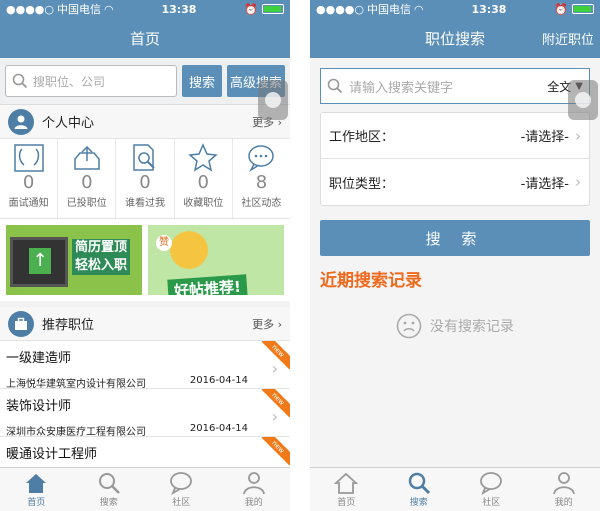 The height and width of the screenshot is (511, 600). I want to click on recommend-more-link: 更多 ›, so click(267, 324).